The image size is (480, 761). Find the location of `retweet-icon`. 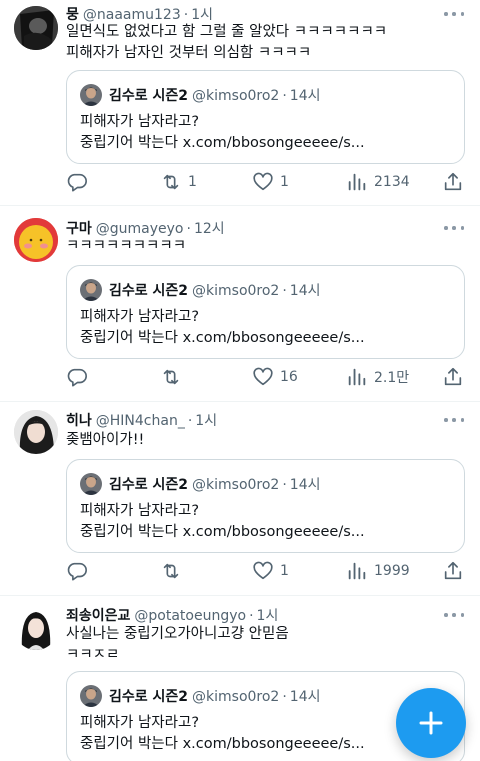

retweet-icon is located at coordinates (171, 182).